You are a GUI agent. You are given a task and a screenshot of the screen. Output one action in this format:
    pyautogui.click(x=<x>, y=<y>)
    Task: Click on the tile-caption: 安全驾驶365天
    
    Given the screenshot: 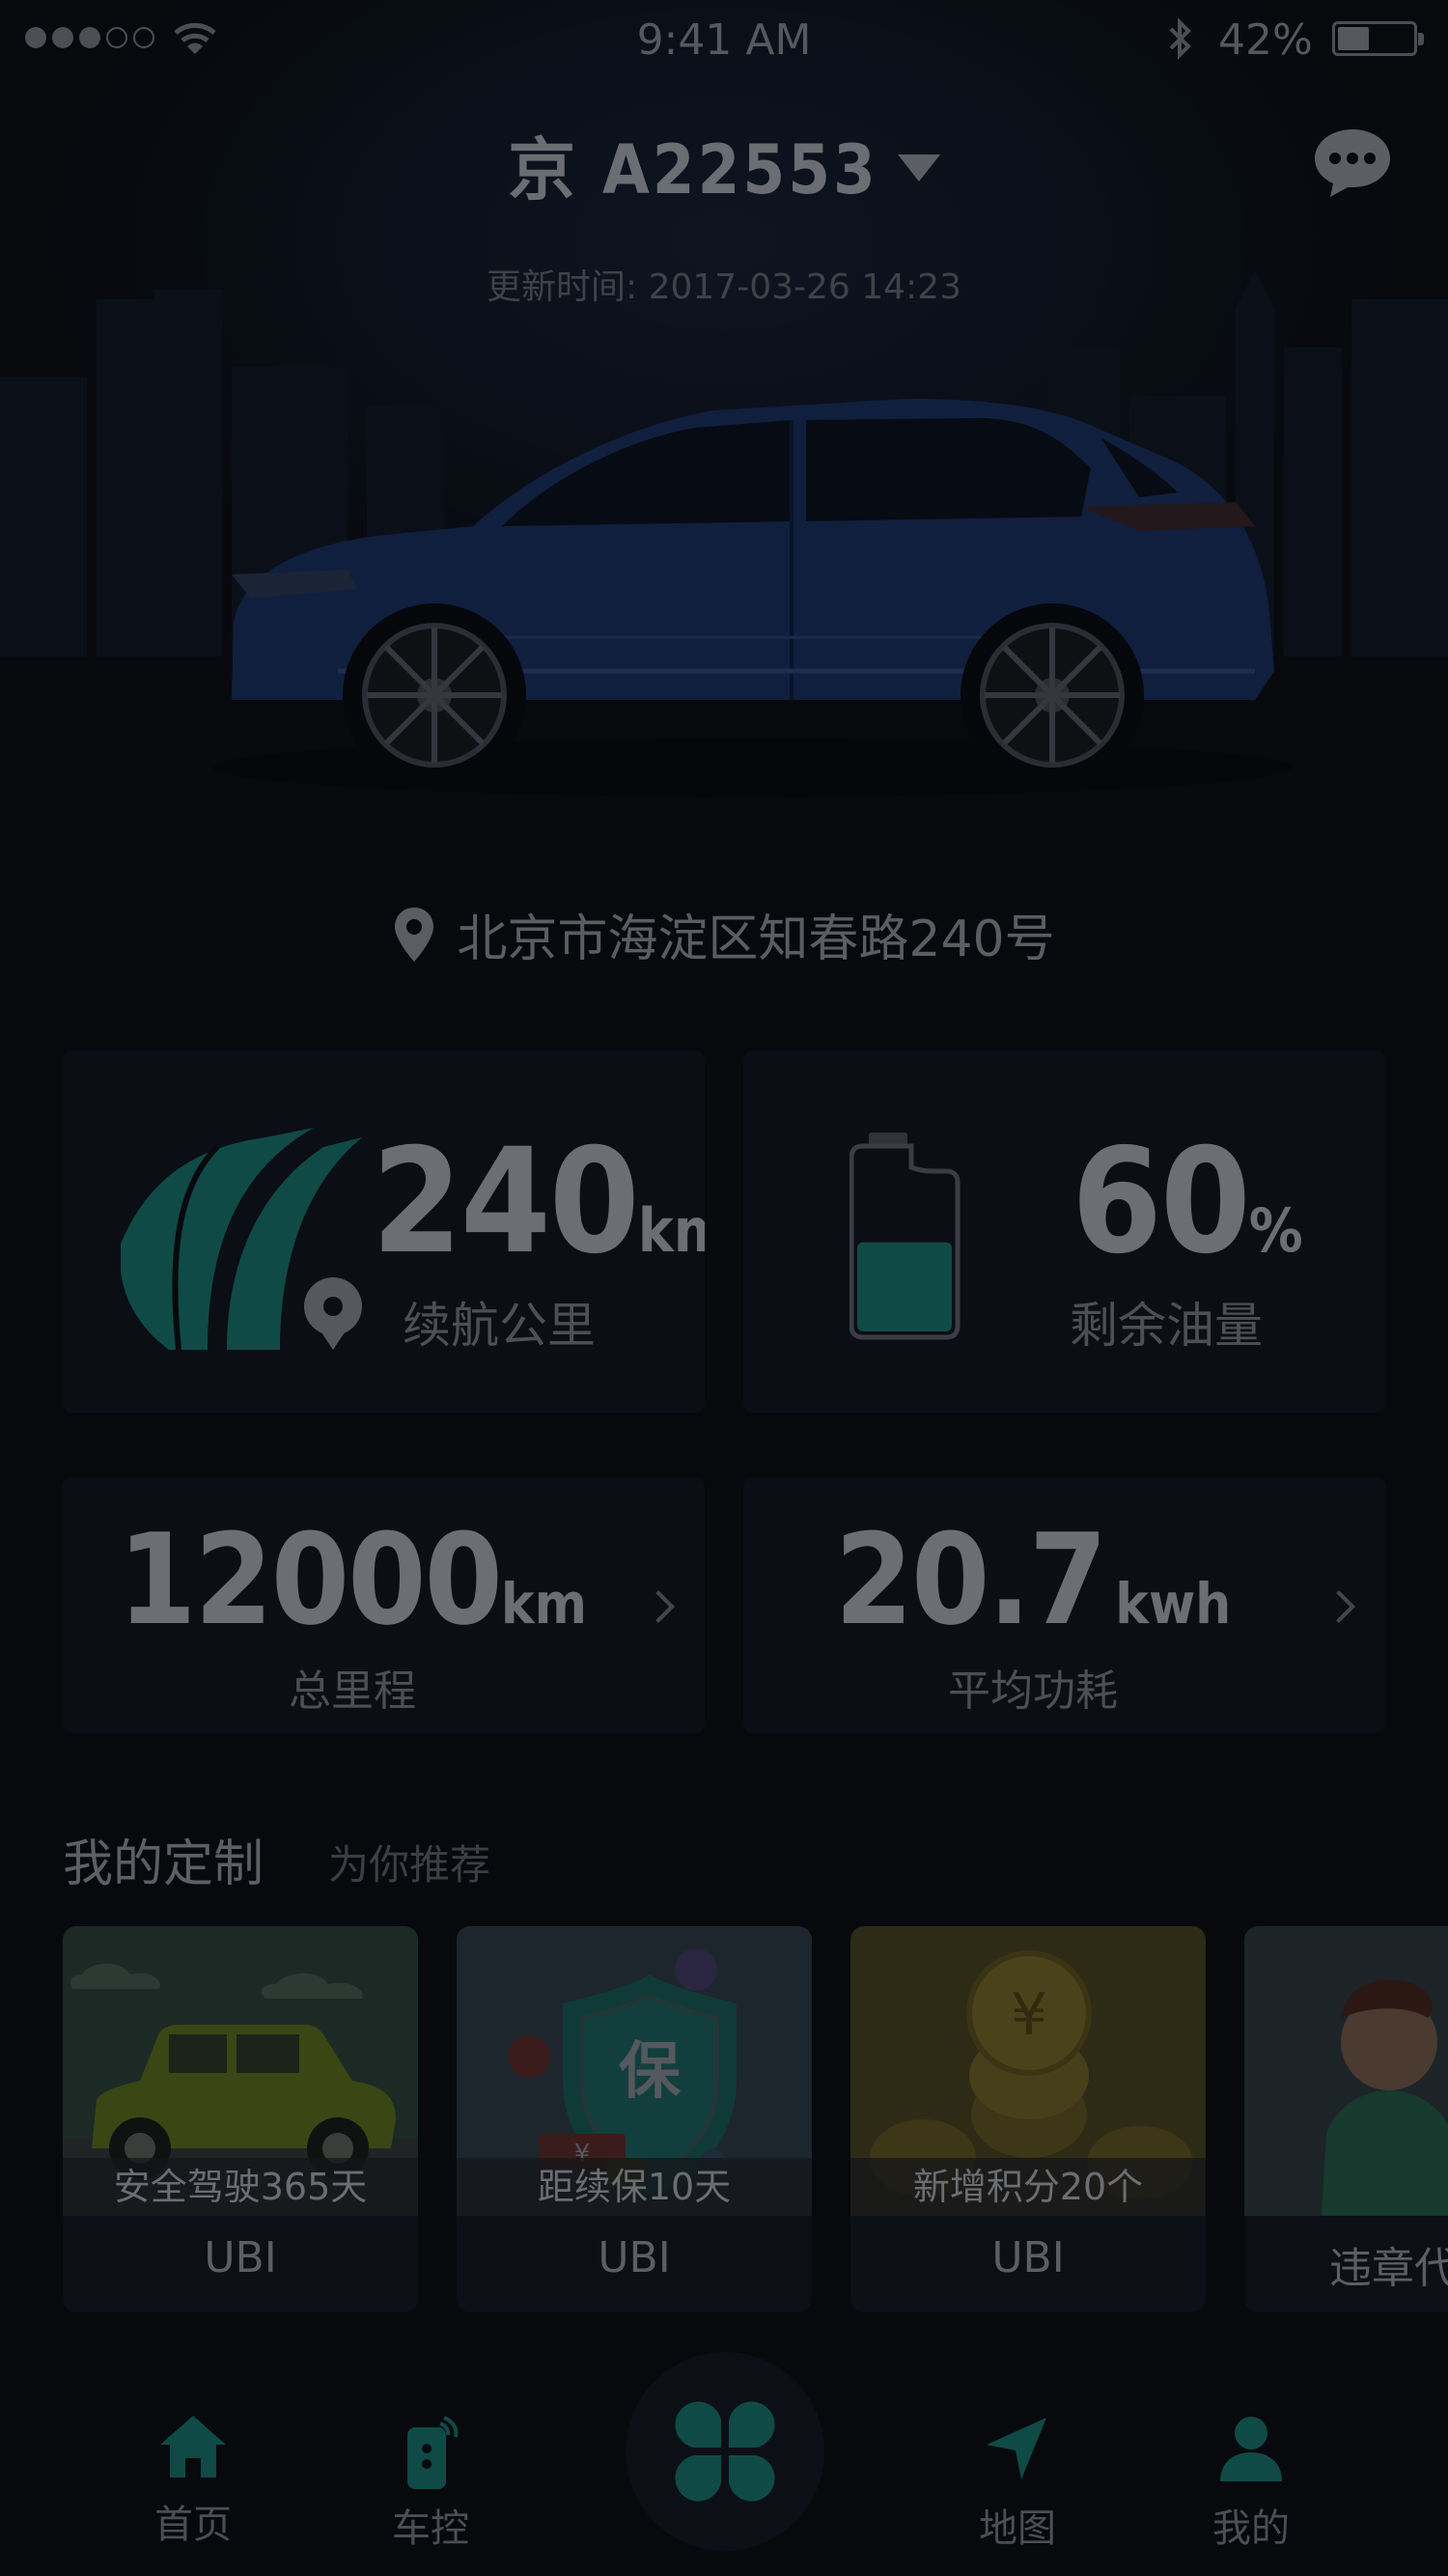 What is the action you would take?
    pyautogui.click(x=241, y=2187)
    